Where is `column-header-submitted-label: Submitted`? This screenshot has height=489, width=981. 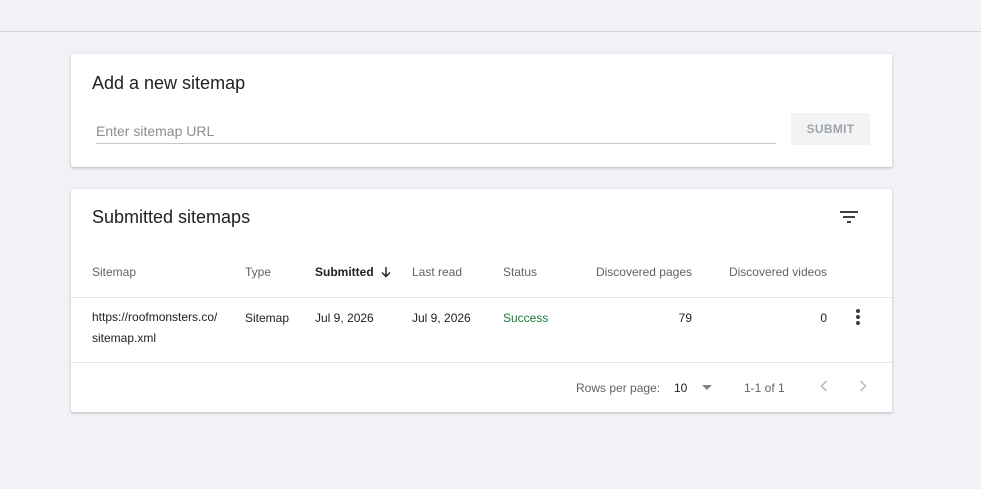 column-header-submitted-label: Submitted is located at coordinates (344, 272).